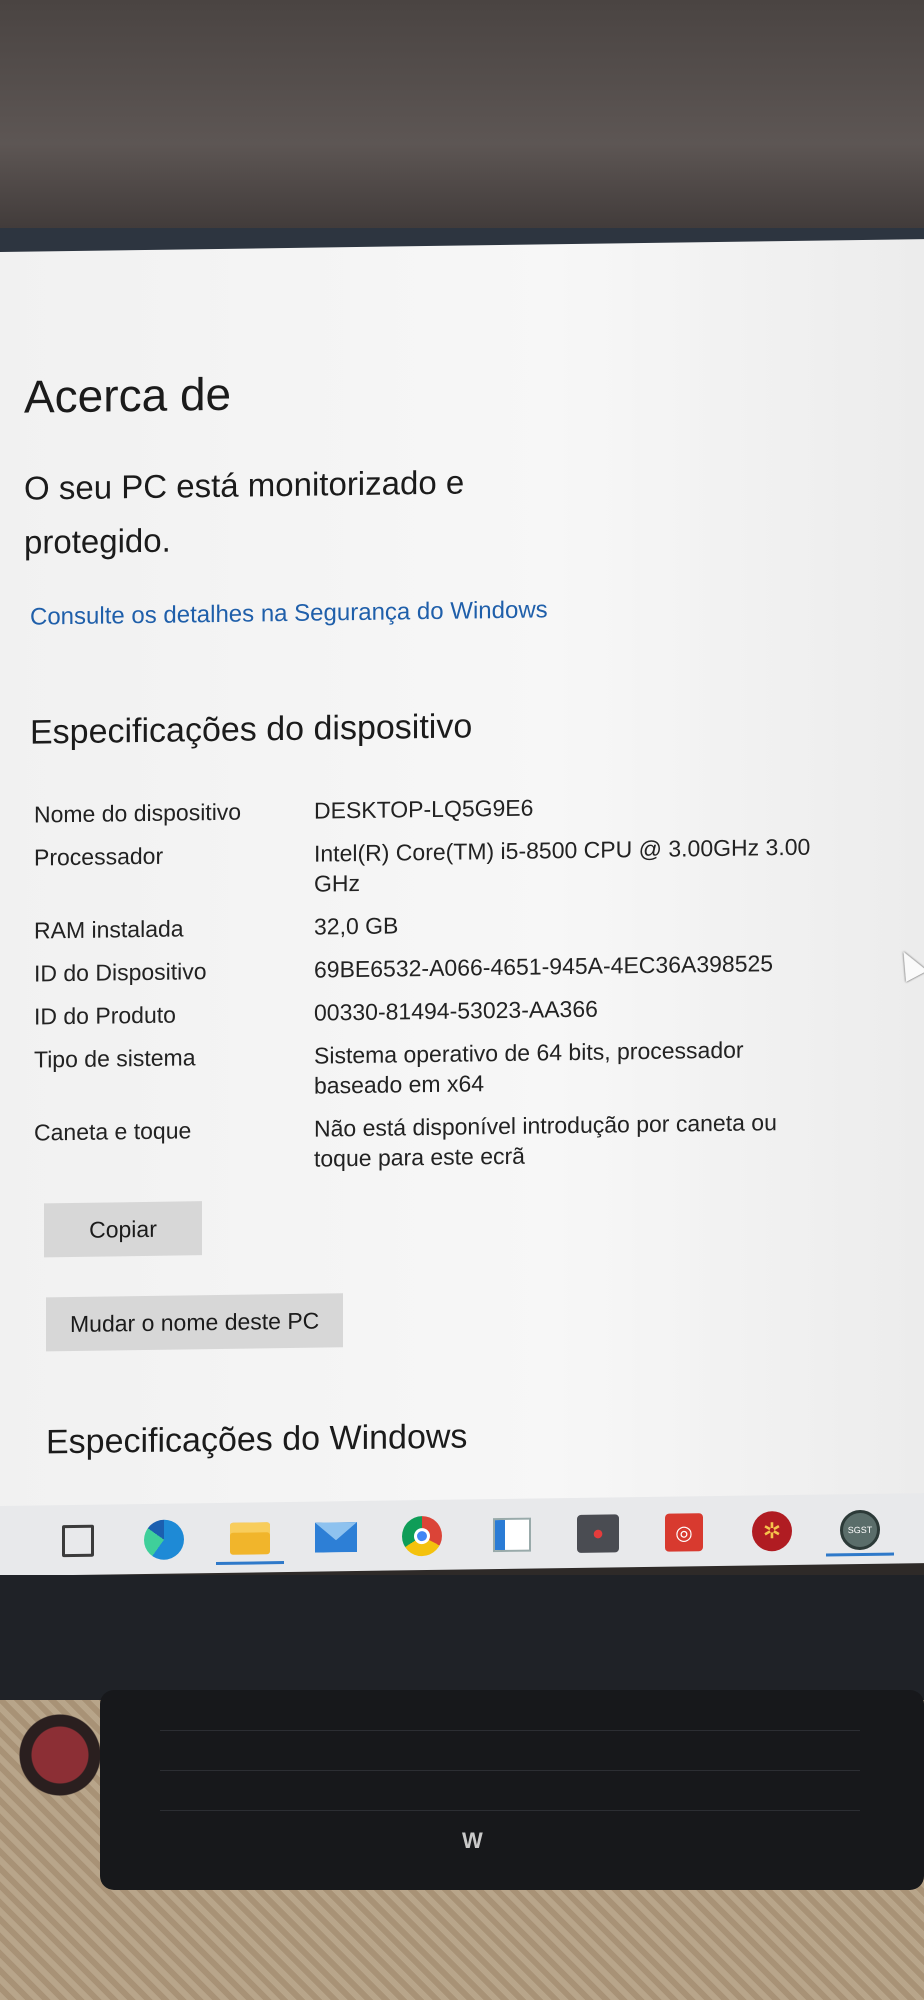  Describe the element at coordinates (257, 1439) in the screenshot. I see `windows-specs-heading: Especificações do Windows` at that location.